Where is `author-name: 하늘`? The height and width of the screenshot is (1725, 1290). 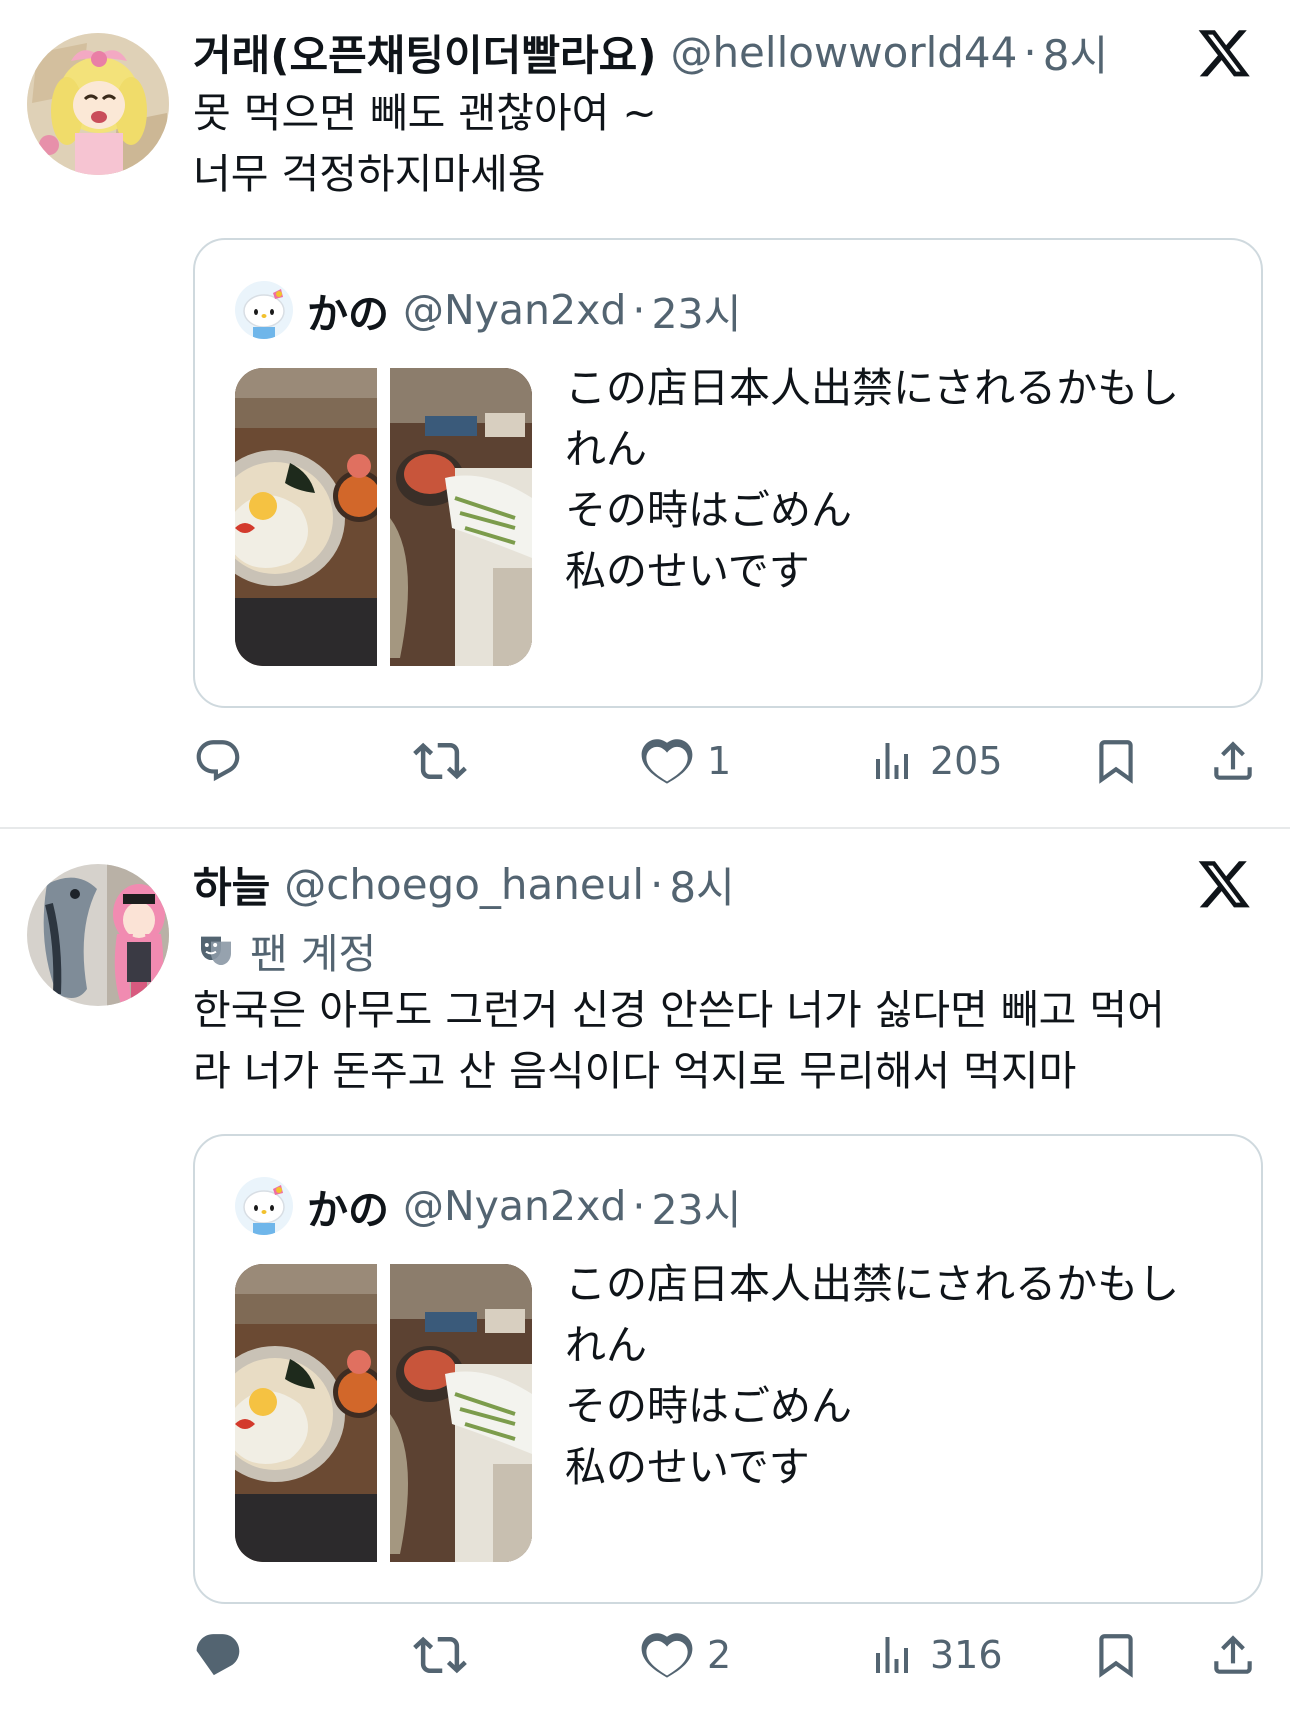
author-name: 하늘 is located at coordinates (231, 884).